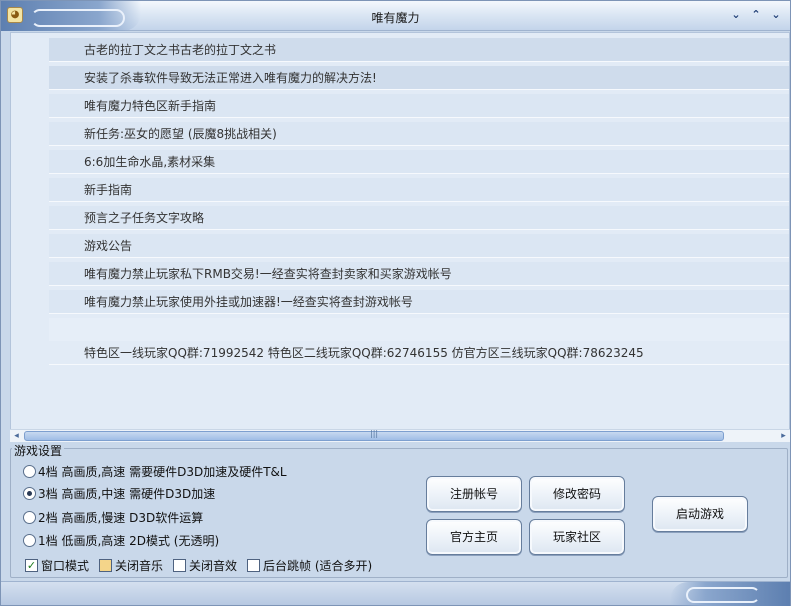  I want to click on quality-option-label: 2档 高画质,慢速 D3D软件运算, so click(121, 517).